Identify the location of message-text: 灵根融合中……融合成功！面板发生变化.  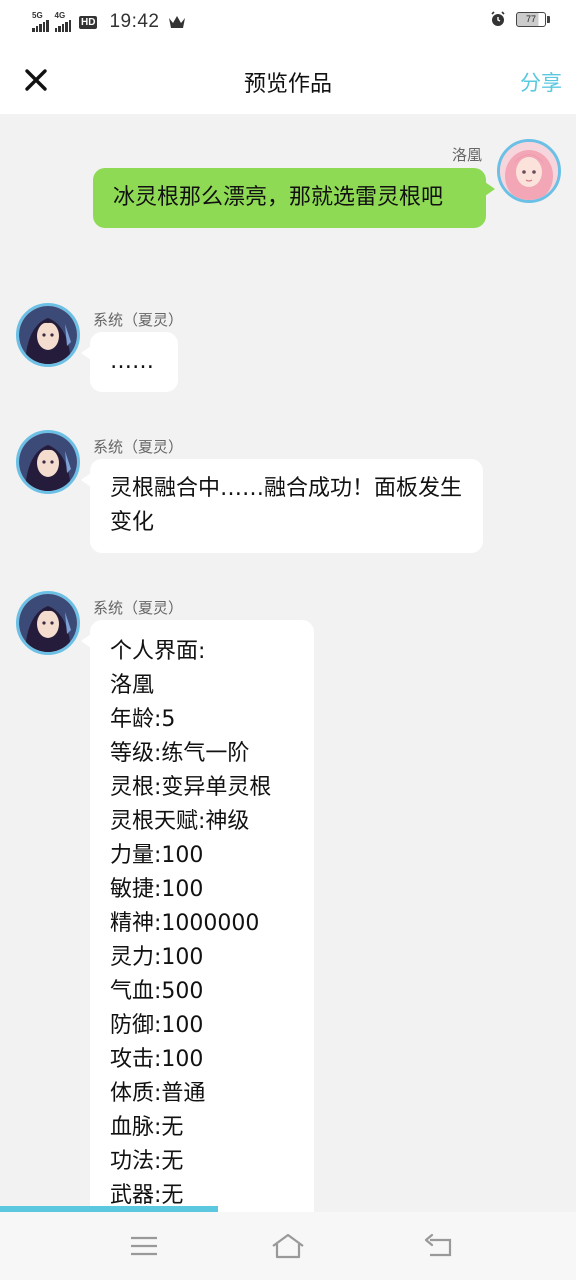
(286, 505).